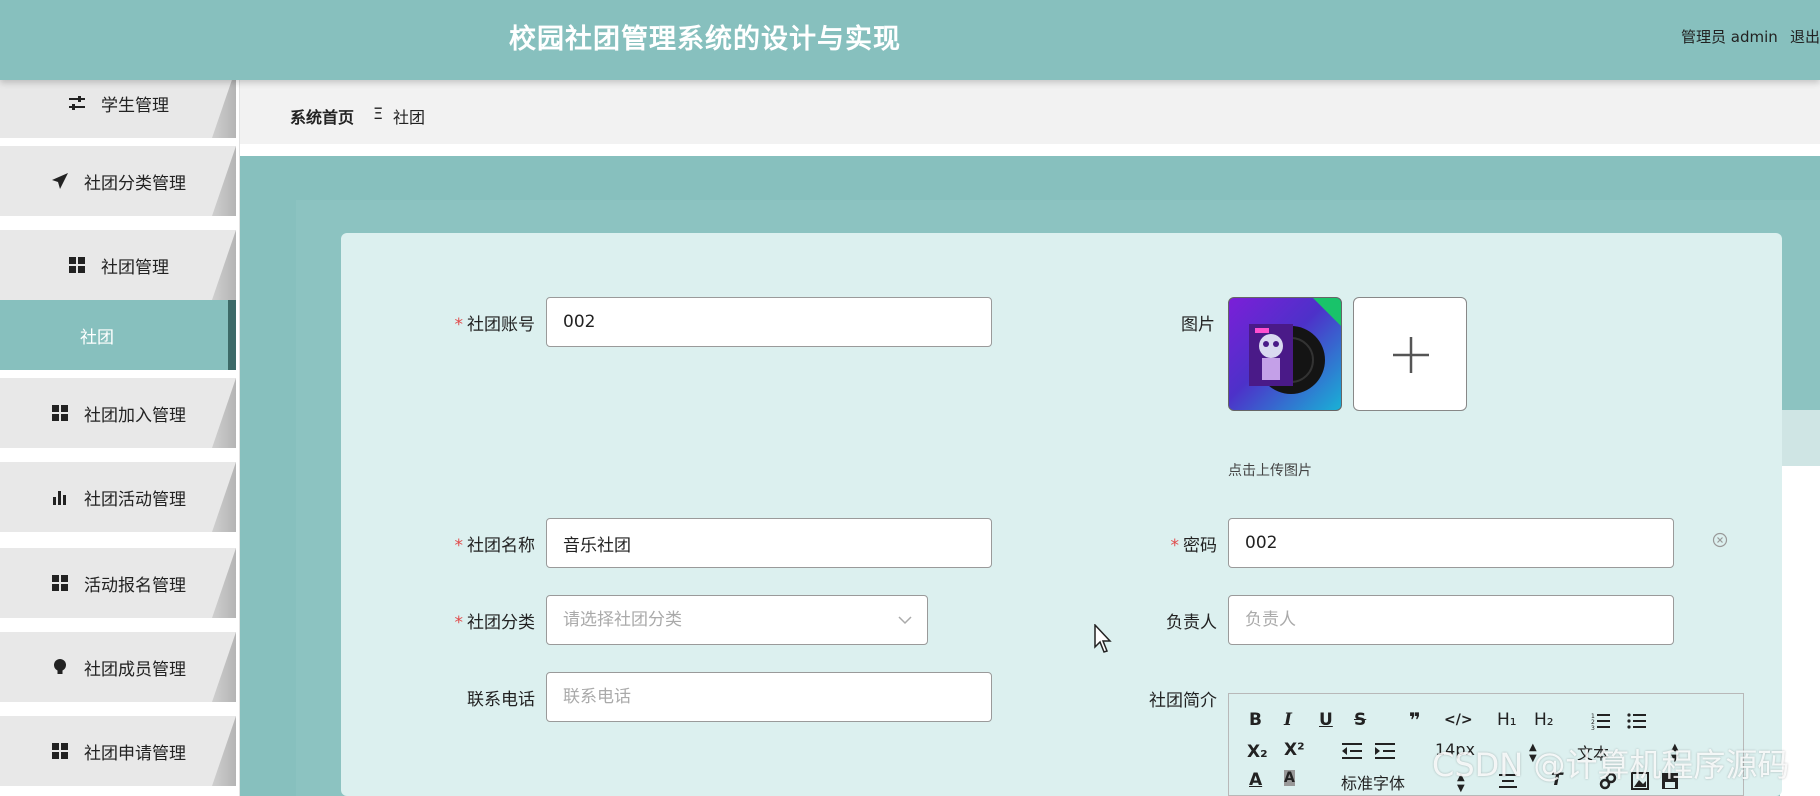 The height and width of the screenshot is (796, 1820). Describe the element at coordinates (1194, 546) in the screenshot. I see `password-label: * 密码` at that location.